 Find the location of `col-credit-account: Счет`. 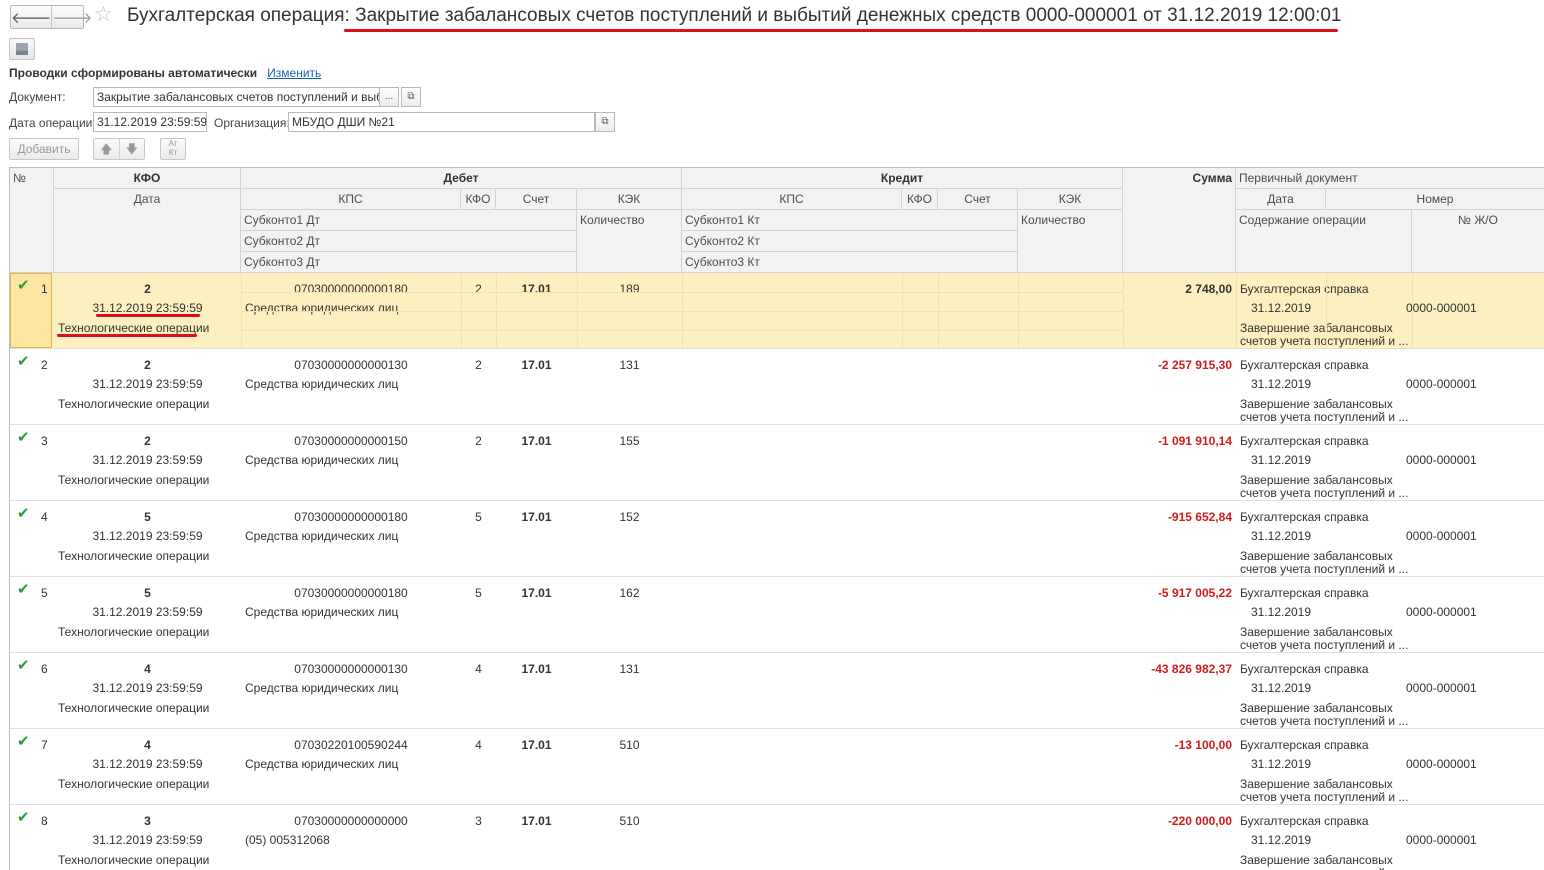

col-credit-account: Счет is located at coordinates (978, 199).